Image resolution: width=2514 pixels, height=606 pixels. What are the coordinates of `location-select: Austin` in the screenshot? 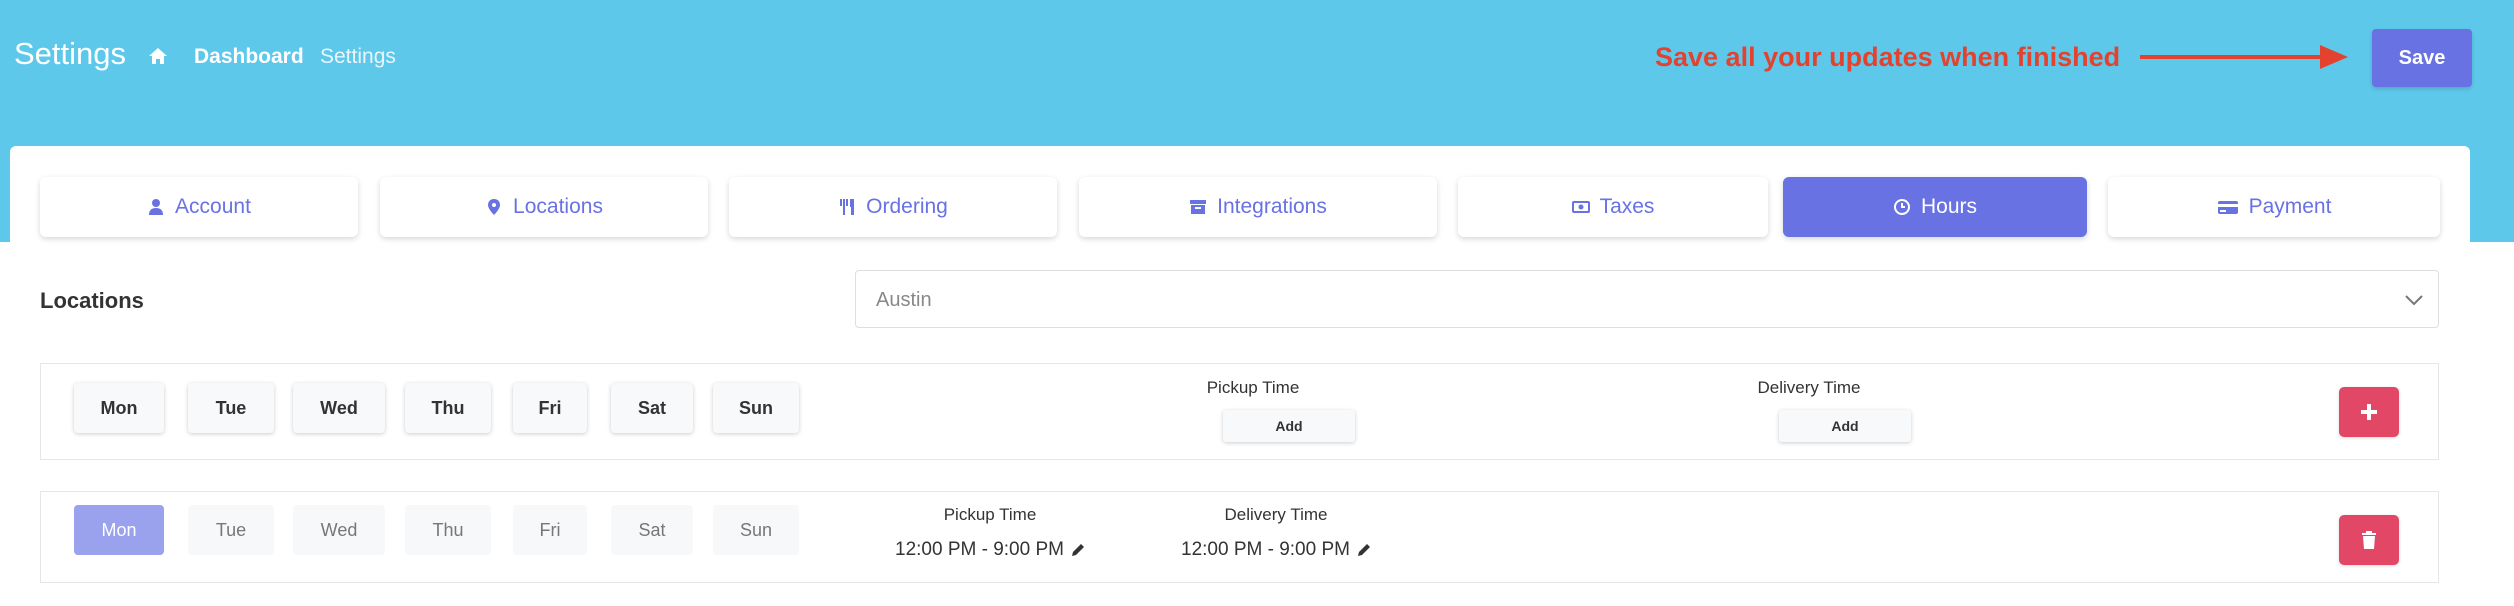 It's located at (1647, 299).